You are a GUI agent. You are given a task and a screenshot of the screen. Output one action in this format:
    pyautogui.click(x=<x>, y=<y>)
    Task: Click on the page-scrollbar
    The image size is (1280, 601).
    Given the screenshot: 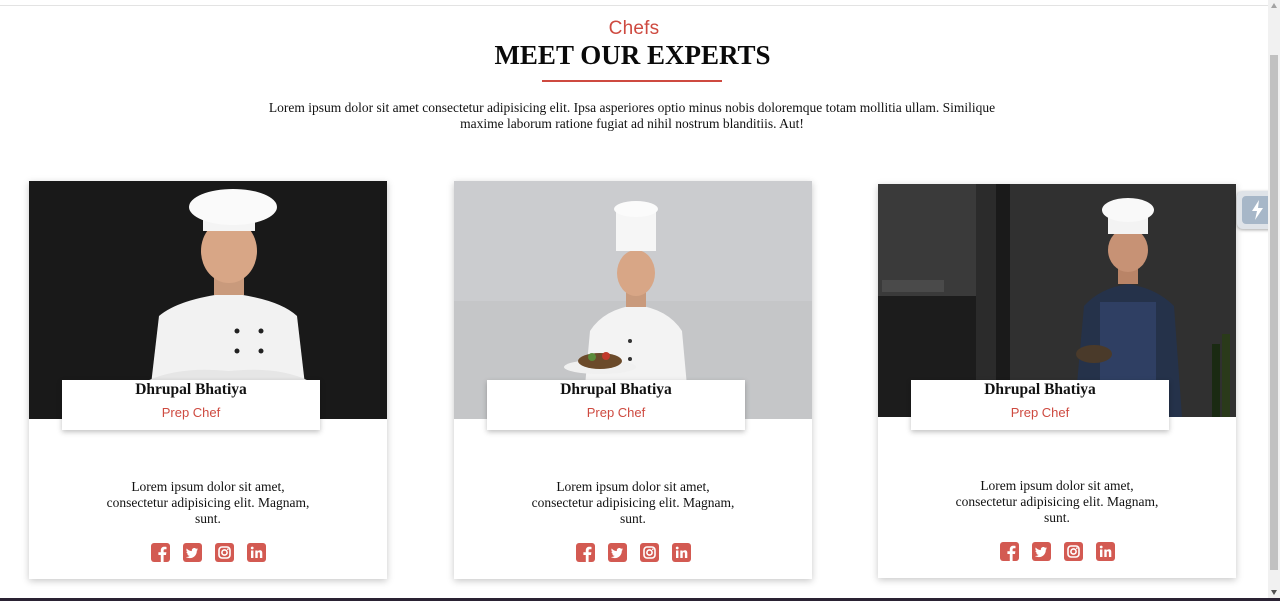 What is the action you would take?
    pyautogui.click(x=1274, y=300)
    